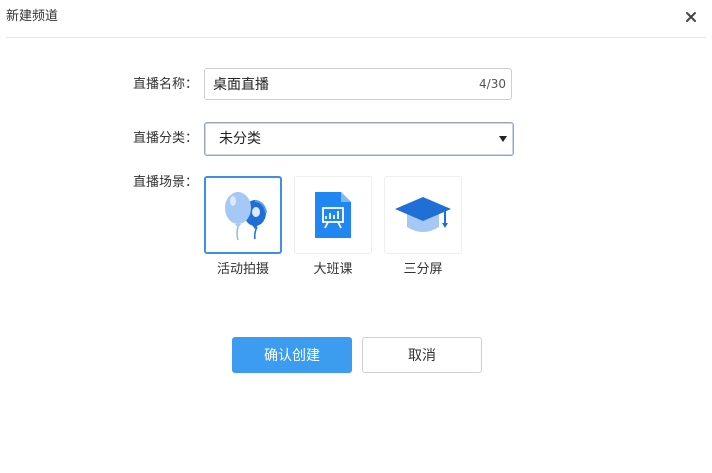  I want to click on close-button, so click(691, 17).